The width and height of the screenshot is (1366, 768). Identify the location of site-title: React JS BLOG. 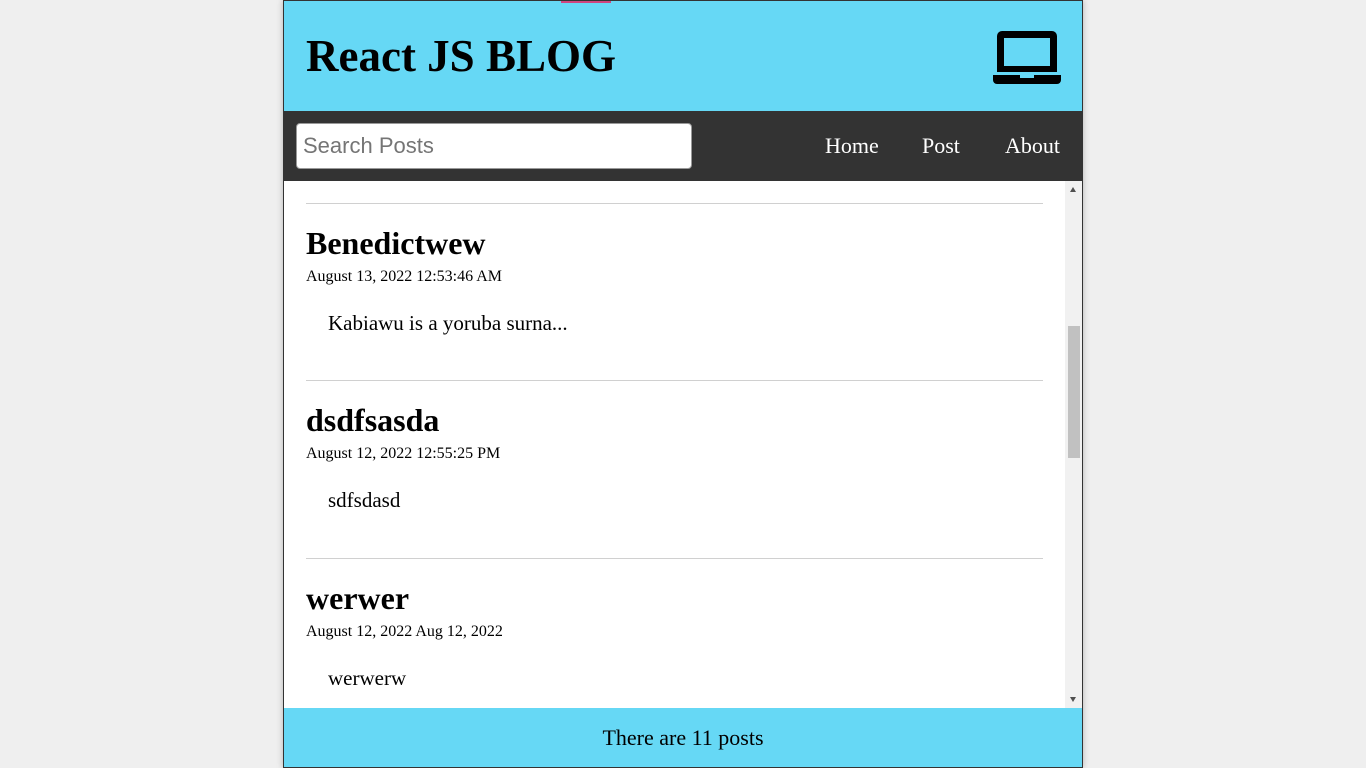
(461, 56).